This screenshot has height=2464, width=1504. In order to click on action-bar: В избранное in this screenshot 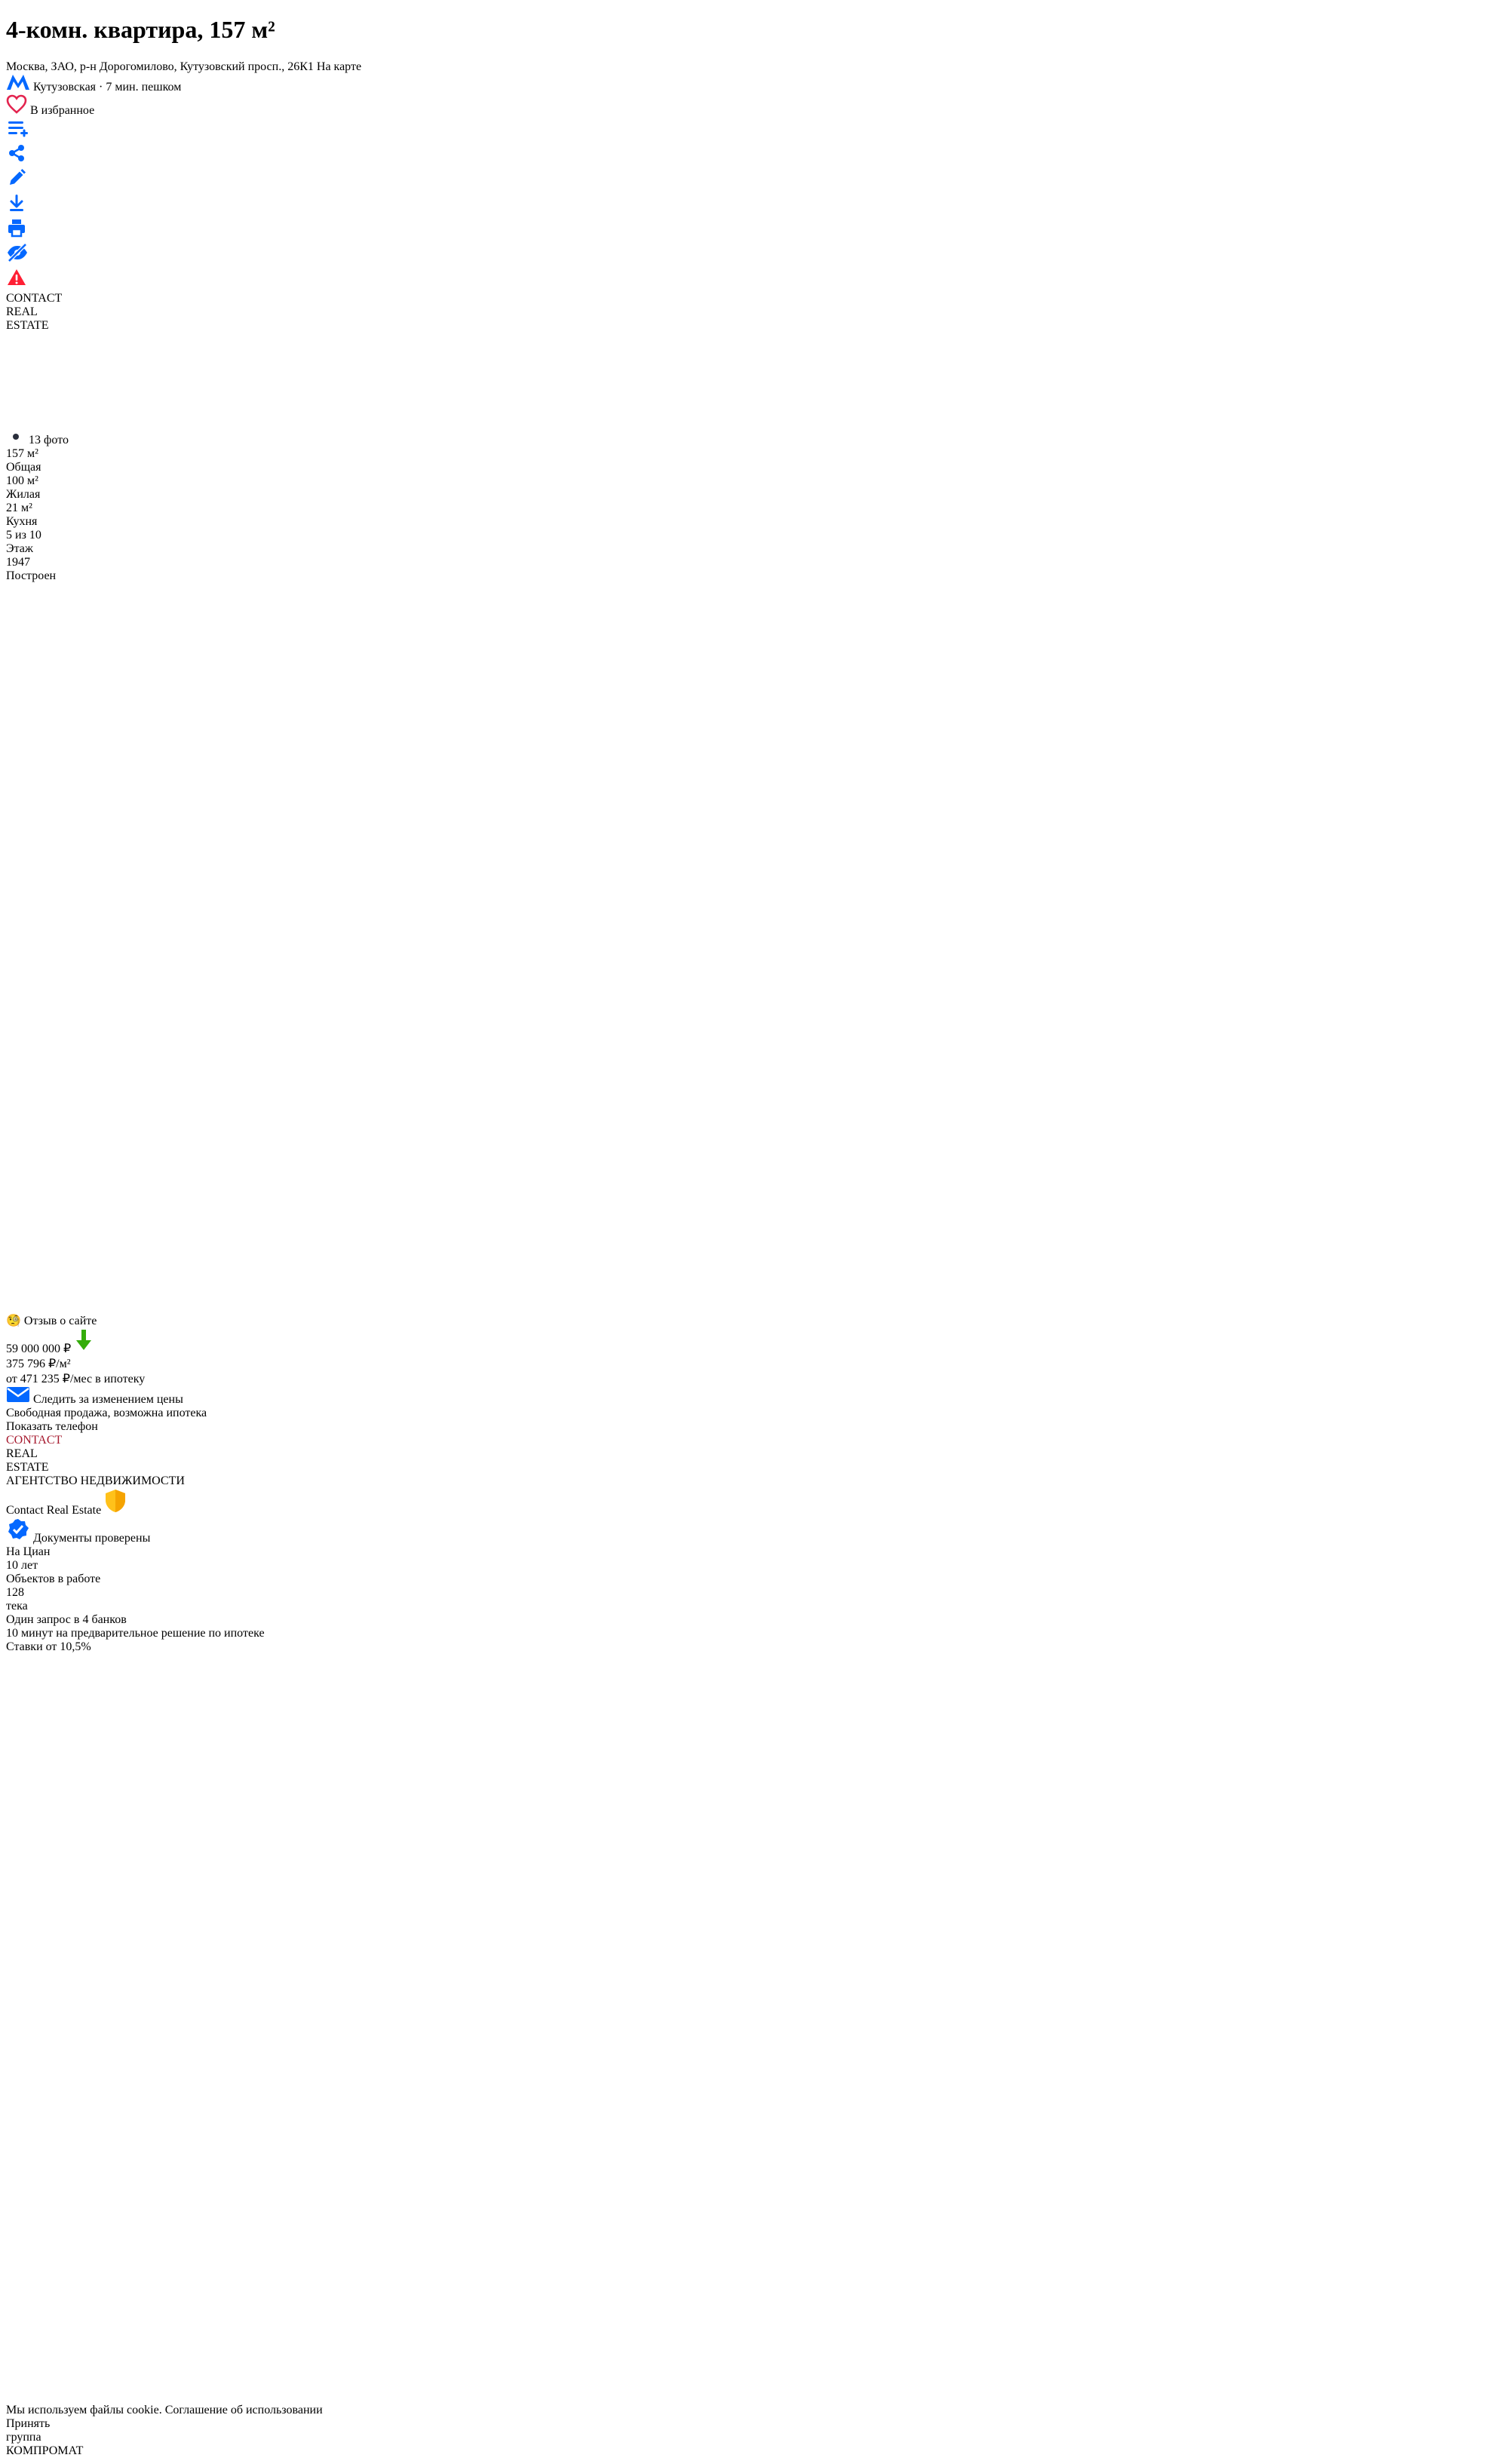, I will do `click(482, 193)`.